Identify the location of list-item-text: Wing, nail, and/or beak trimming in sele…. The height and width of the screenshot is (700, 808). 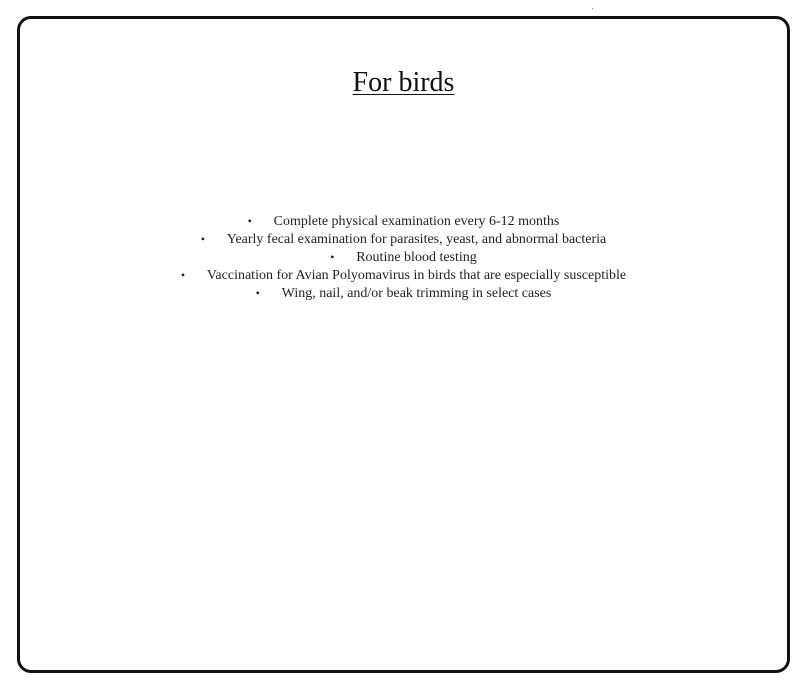
(416, 293).